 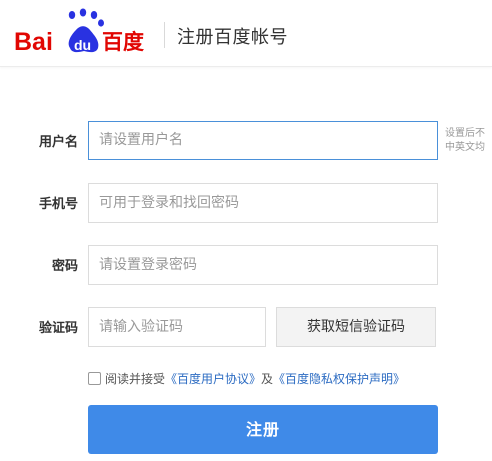 I want to click on user-agreement-link: 《百度用户协议》, so click(x=213, y=379).